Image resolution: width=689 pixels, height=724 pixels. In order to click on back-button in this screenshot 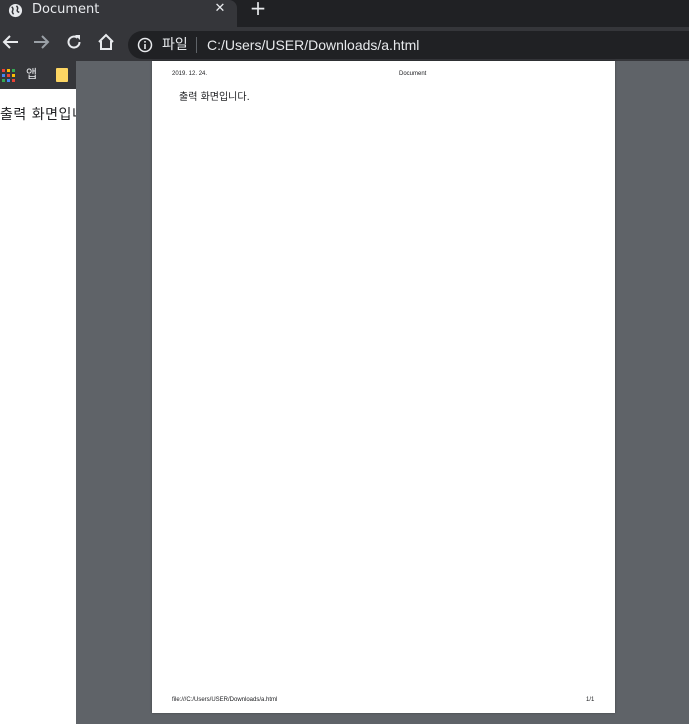, I will do `click(11, 44)`.